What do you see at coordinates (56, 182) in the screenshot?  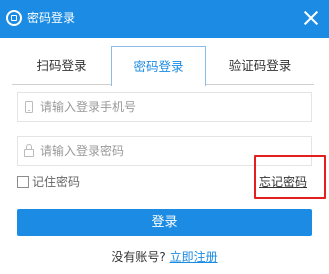 I see `remember-label: 记住密码` at bounding box center [56, 182].